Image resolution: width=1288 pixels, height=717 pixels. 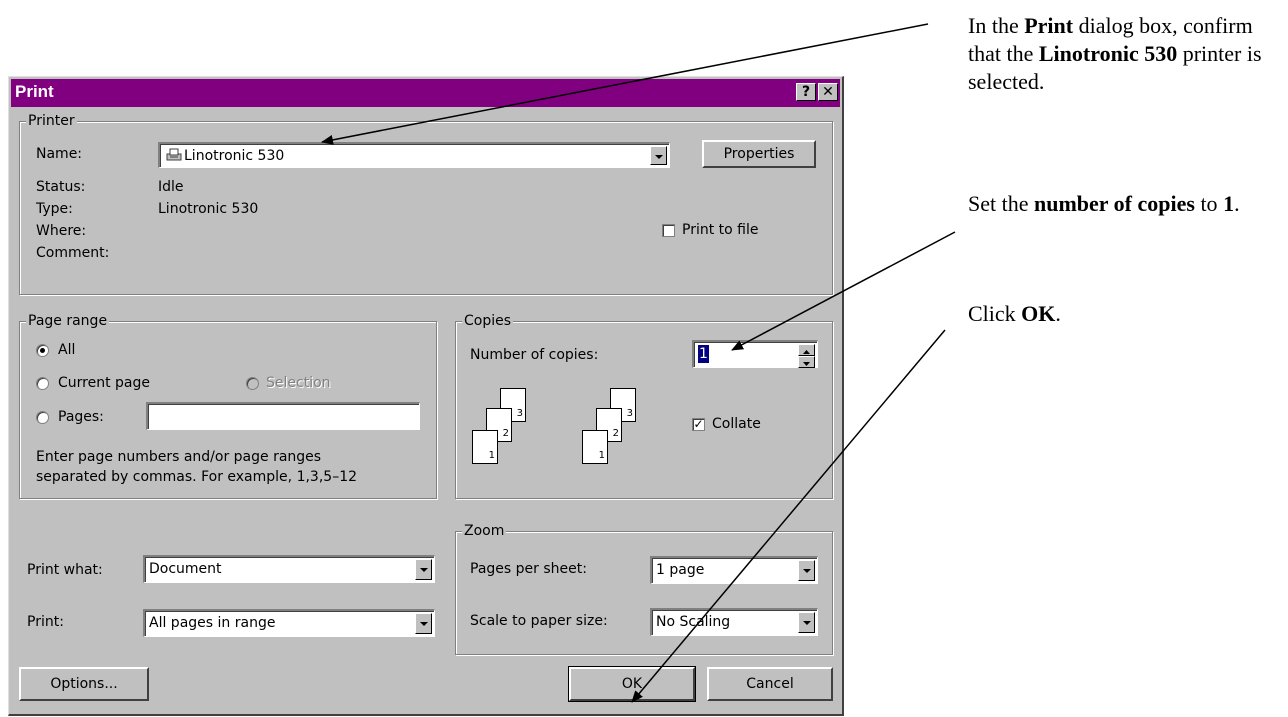 I want to click on arrow-to-ok, so click(x=788, y=516).